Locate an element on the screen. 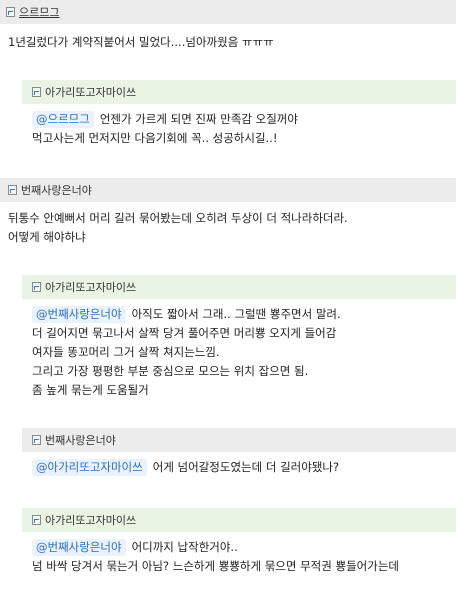  comment-text: 먹고사는게 먼저지만 다음기회에 꼭.. 성공하시길..! is located at coordinates (155, 138).